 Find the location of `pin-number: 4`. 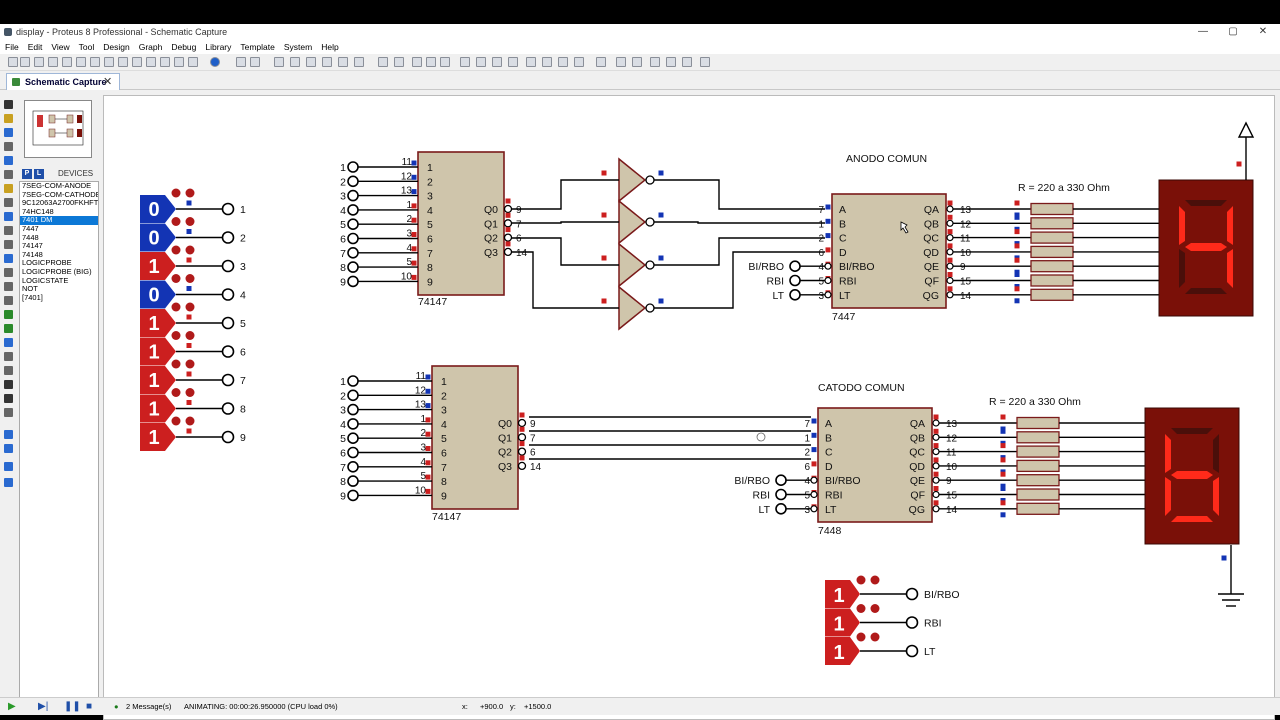

pin-number: 4 is located at coordinates (807, 481).